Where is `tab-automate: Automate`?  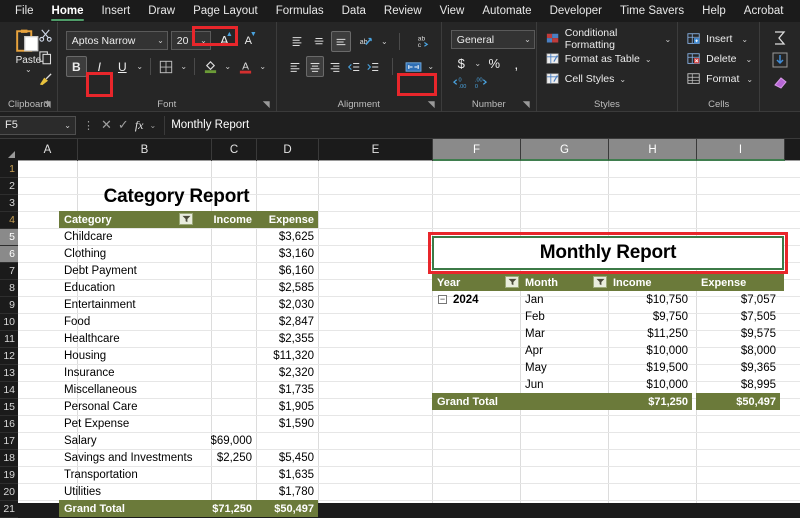
tab-automate: Automate is located at coordinates (506, 11).